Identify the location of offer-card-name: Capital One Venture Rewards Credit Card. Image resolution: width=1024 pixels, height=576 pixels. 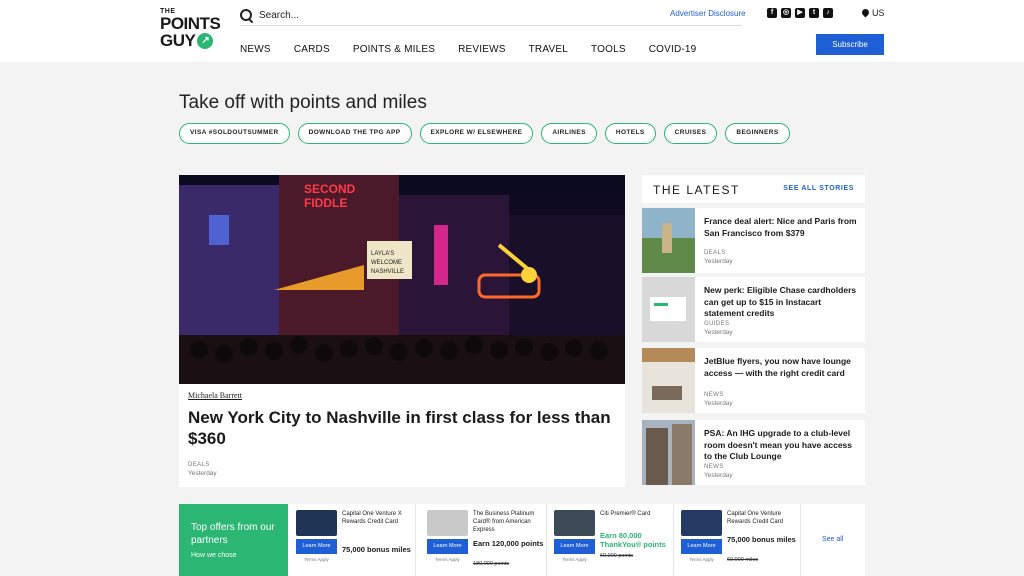
(762, 518).